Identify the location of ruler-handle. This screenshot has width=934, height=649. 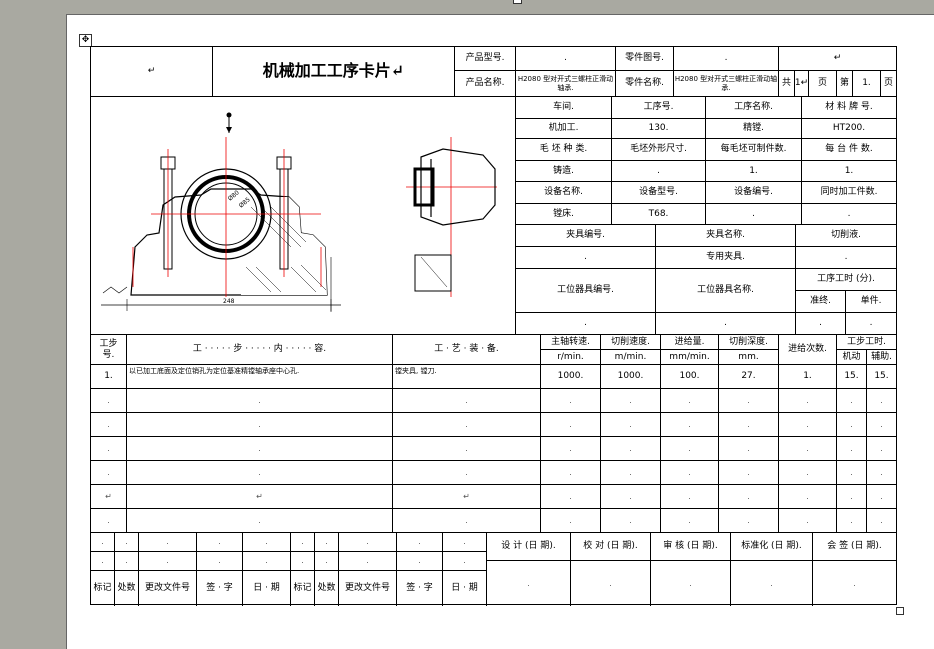
(517, 2).